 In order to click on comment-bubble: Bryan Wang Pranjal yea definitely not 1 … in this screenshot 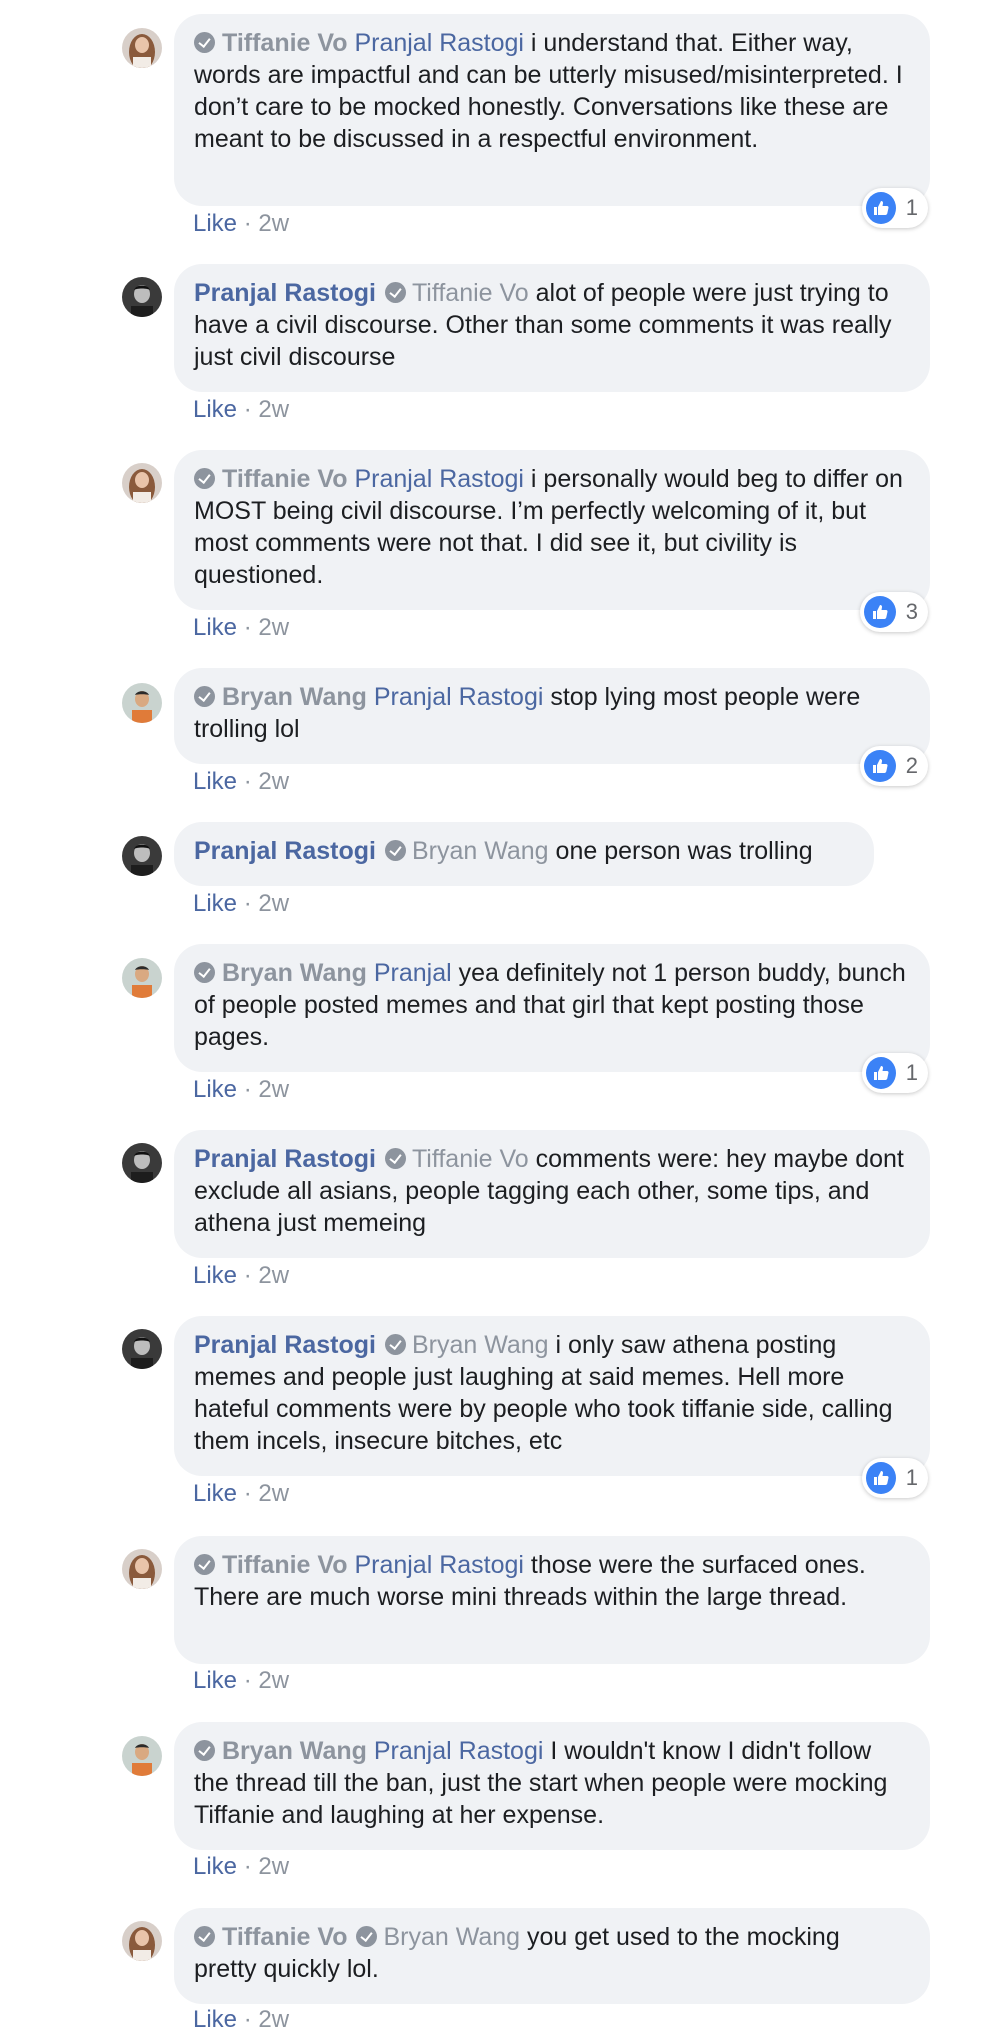, I will do `click(552, 1008)`.